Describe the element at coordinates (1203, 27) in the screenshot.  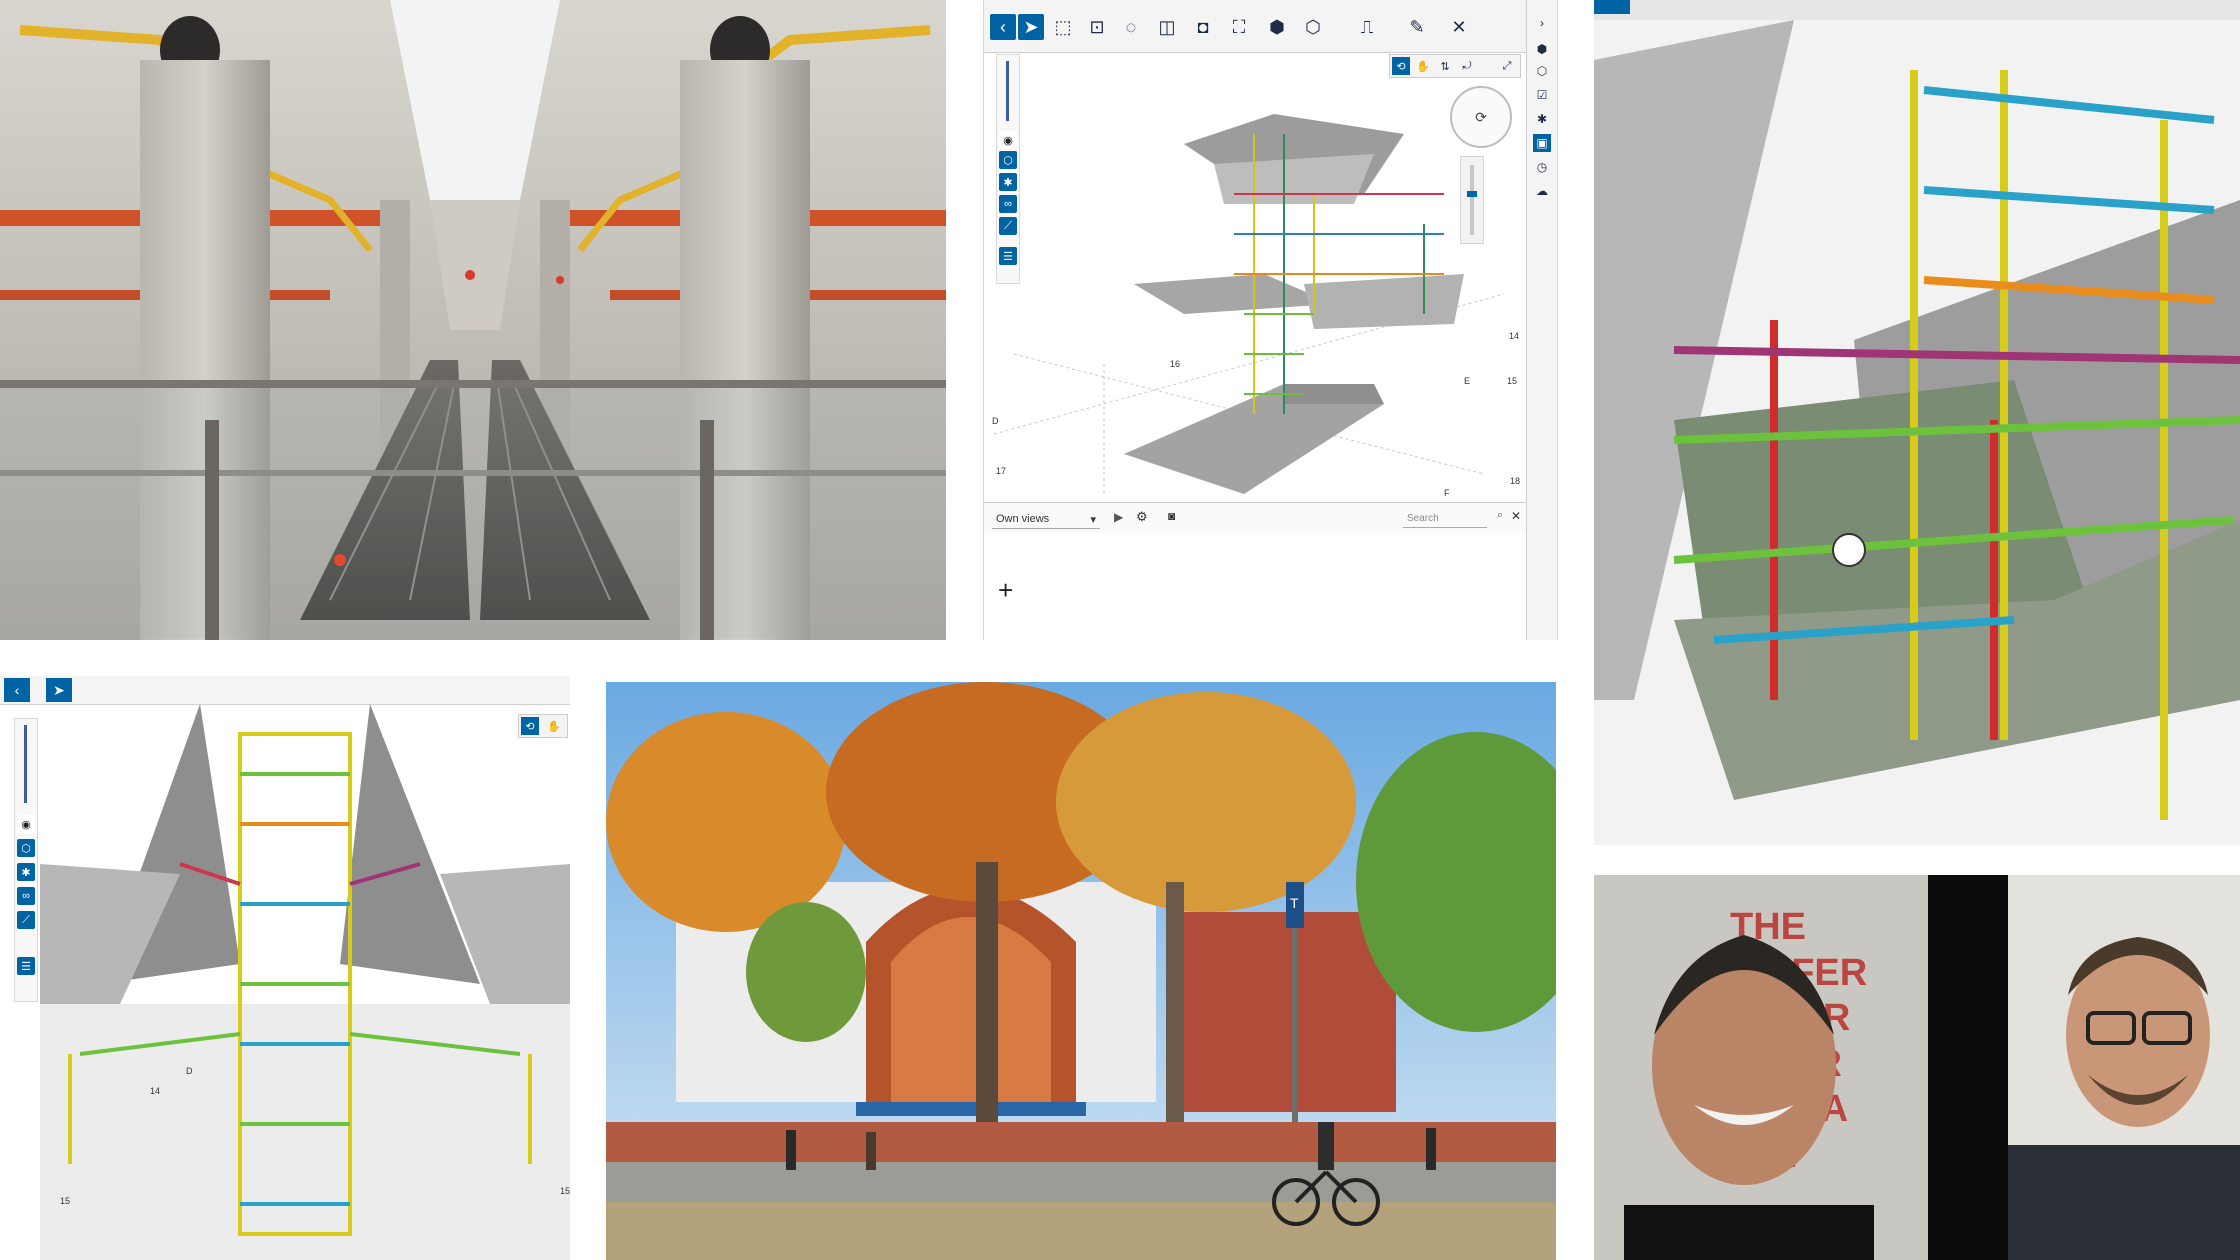
I see `xray-button: ◘` at that location.